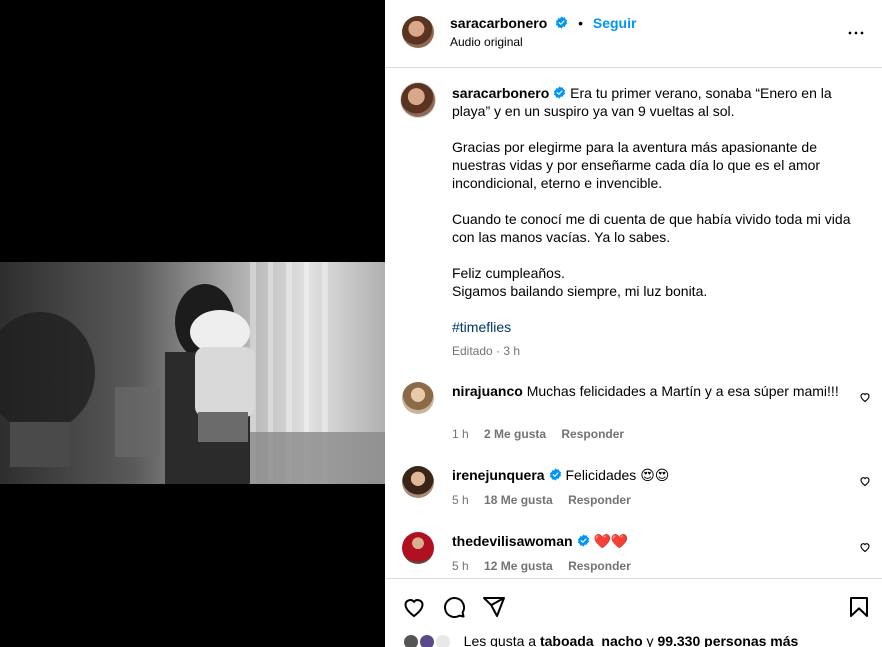  Describe the element at coordinates (649, 541) in the screenshot. I see `comment-text: thedevilisawoman ❤️❤️` at that location.